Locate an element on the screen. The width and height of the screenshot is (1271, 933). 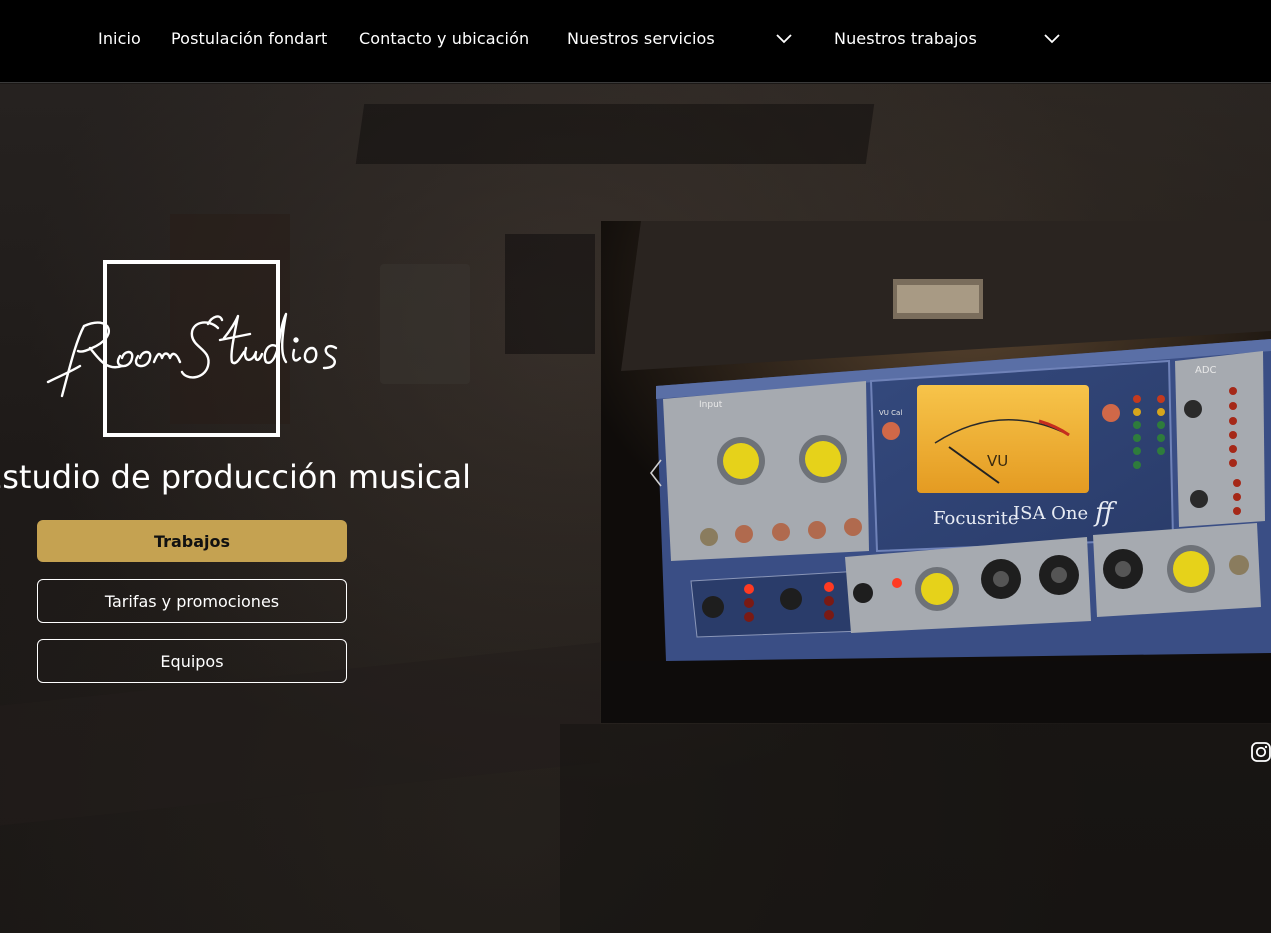
input-panel-label: Input is located at coordinates (711, 405).